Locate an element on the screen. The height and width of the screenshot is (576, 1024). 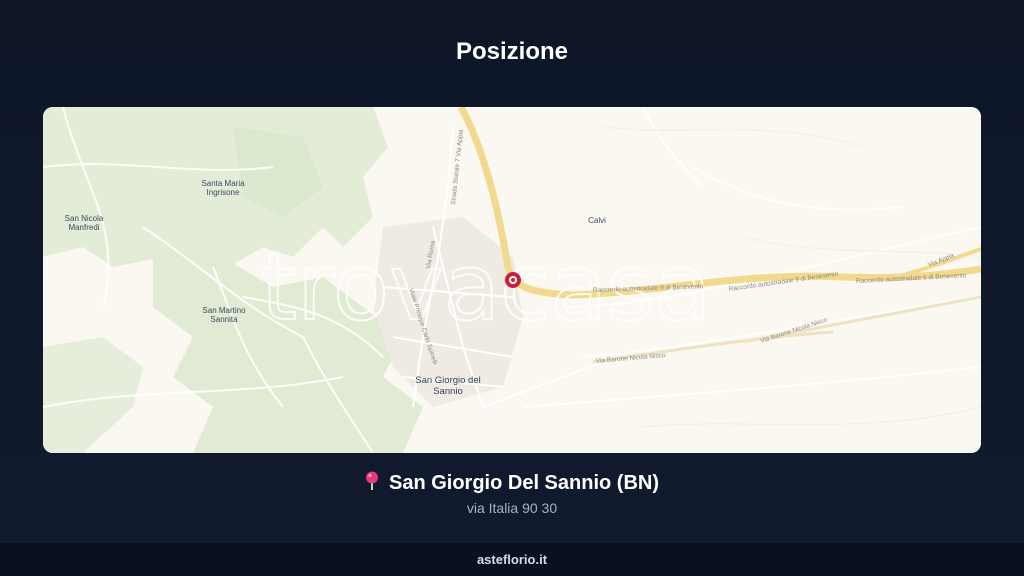
place-label: Manfredi is located at coordinates (83, 227).